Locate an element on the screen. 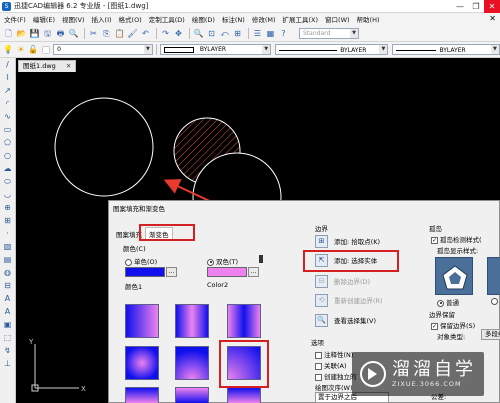 This screenshot has width=500, height=403. view-selections-button: 🔍 查看选择集(V) is located at coordinates (345, 320).